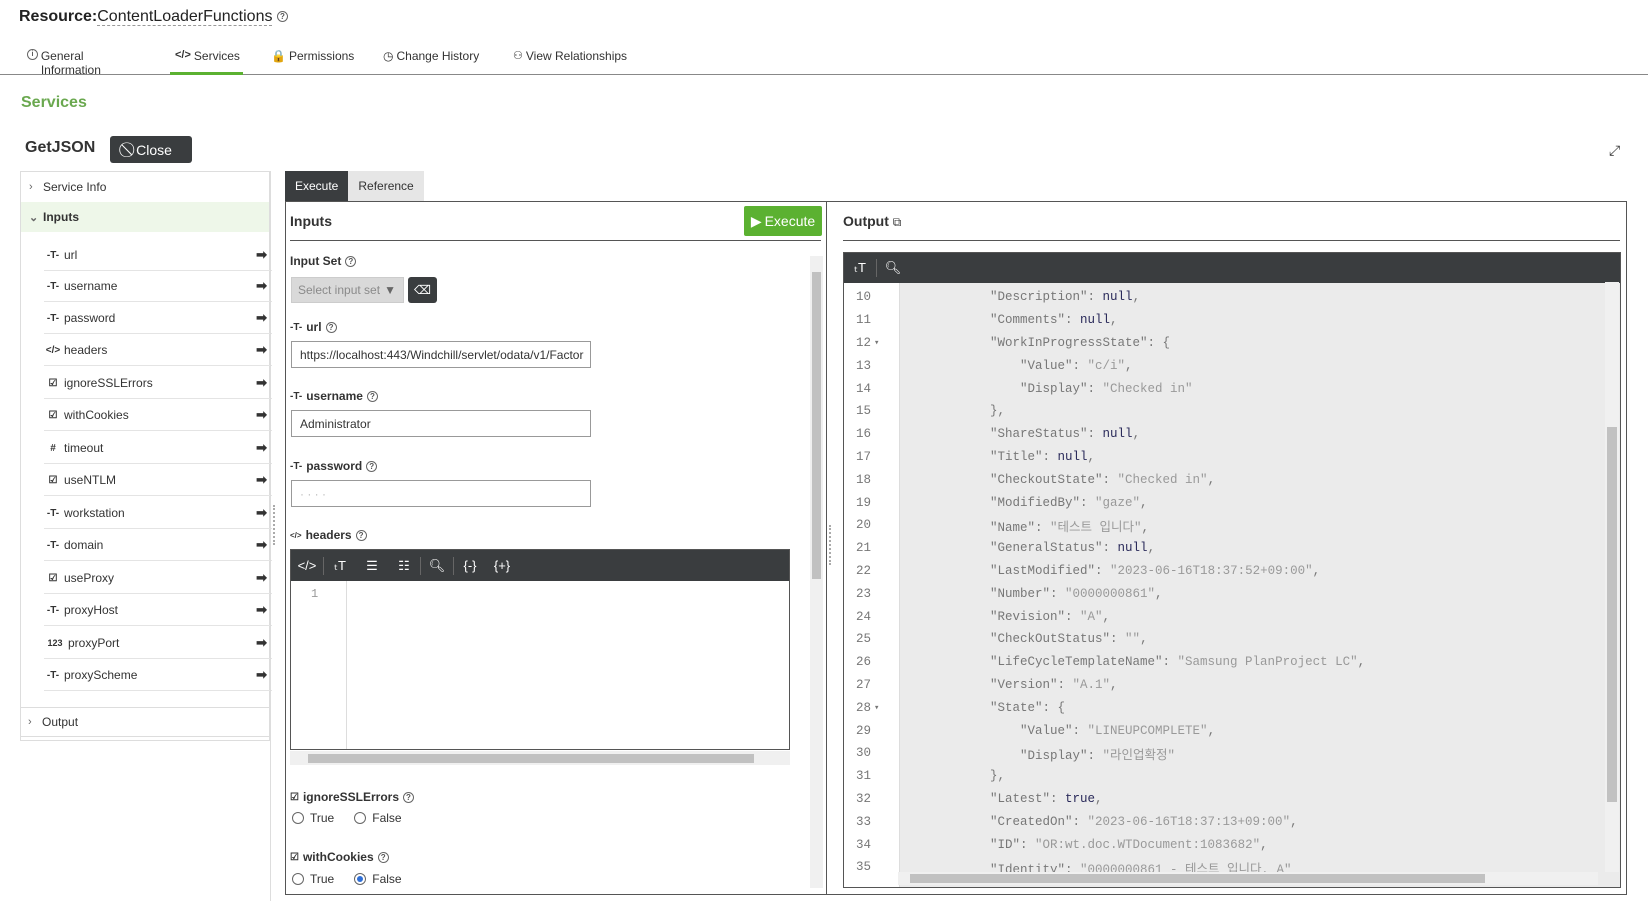  I want to click on boolean-icon: ☑, so click(53, 480).